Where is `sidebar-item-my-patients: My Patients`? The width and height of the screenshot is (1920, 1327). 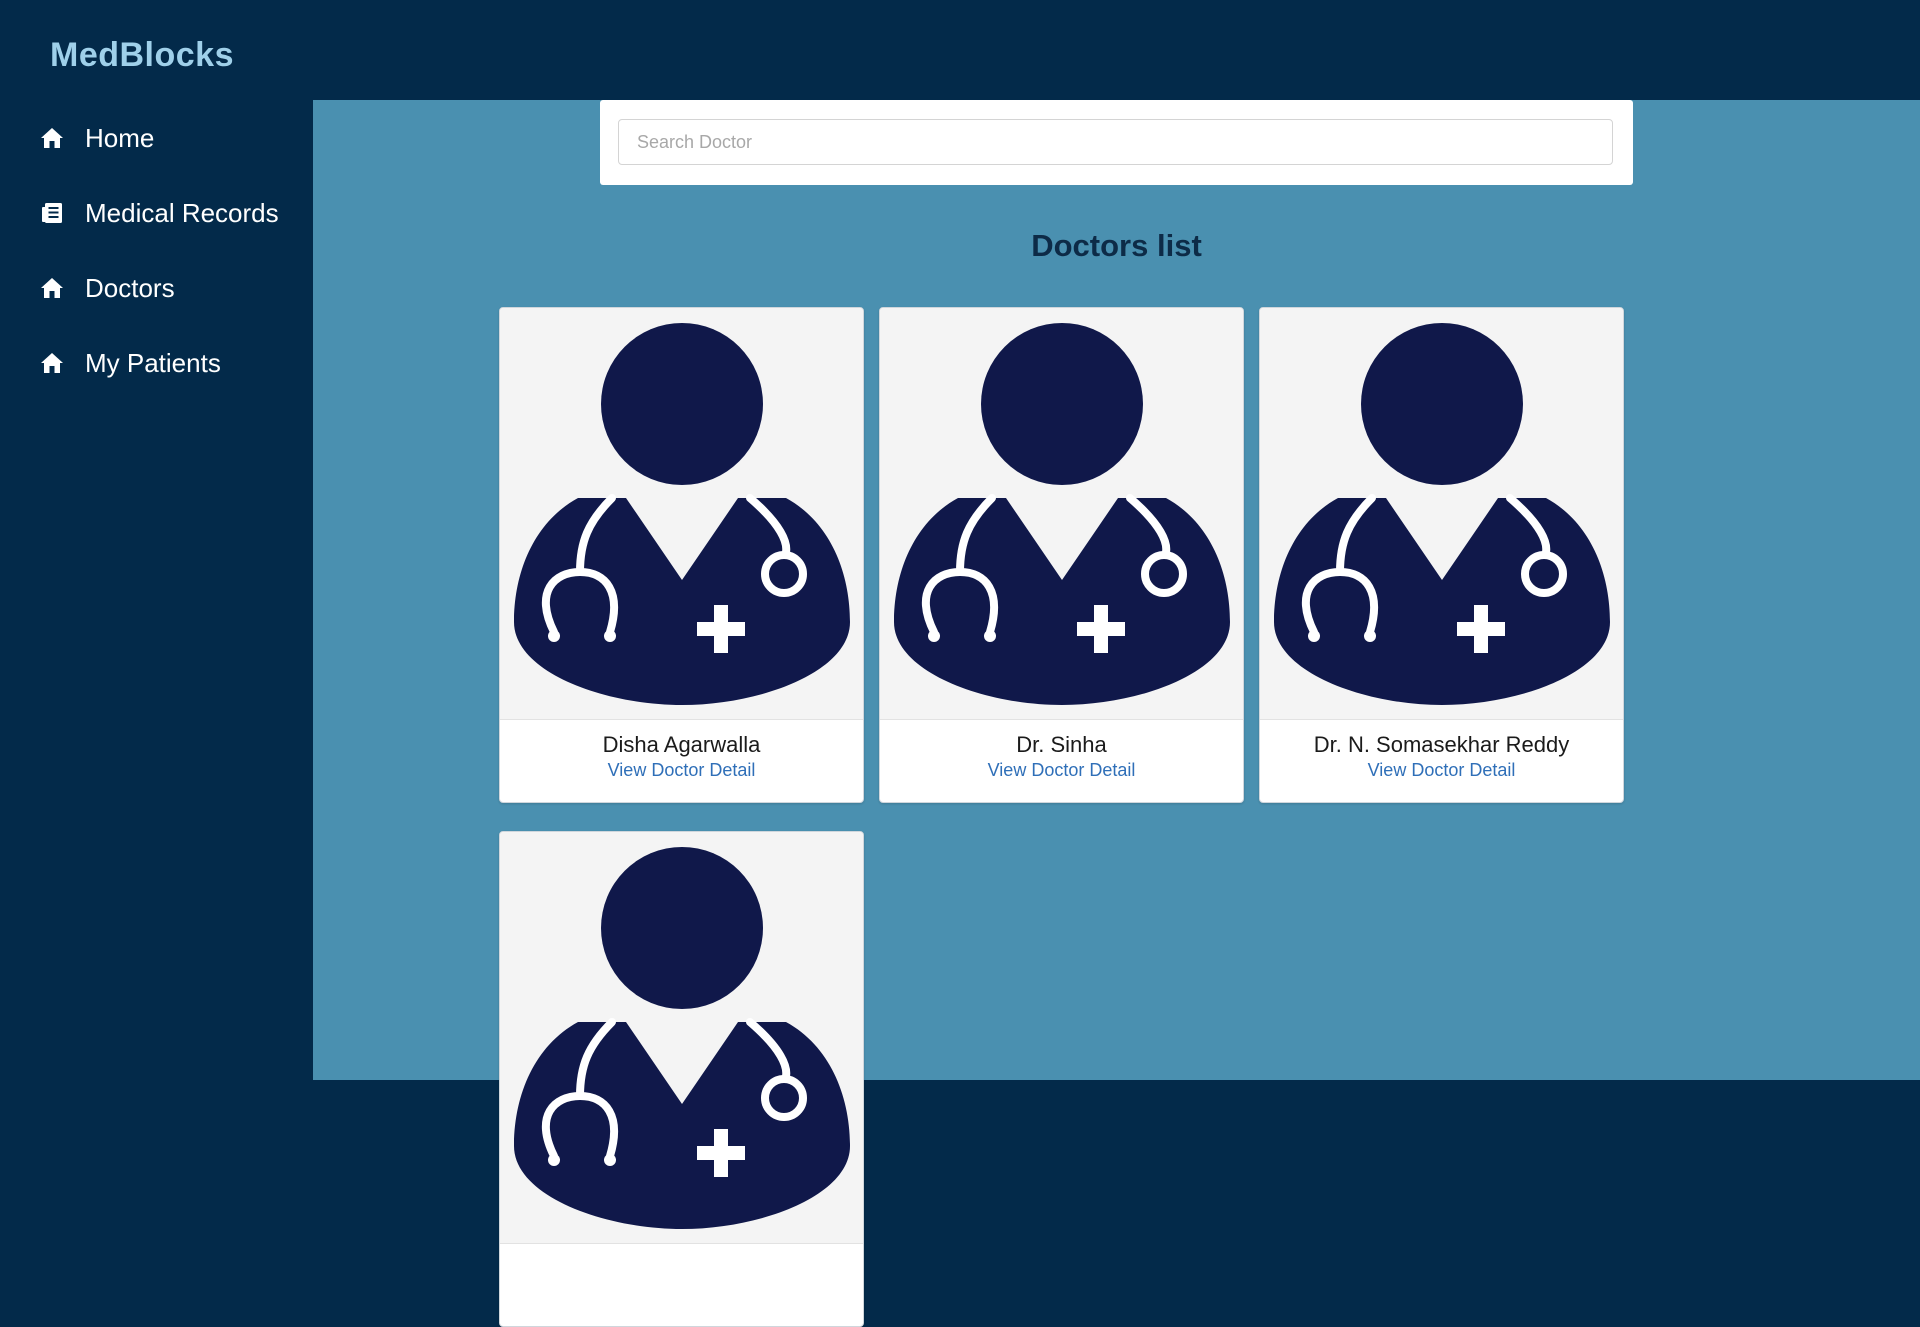 sidebar-item-my-patients: My Patients is located at coordinates (130, 363).